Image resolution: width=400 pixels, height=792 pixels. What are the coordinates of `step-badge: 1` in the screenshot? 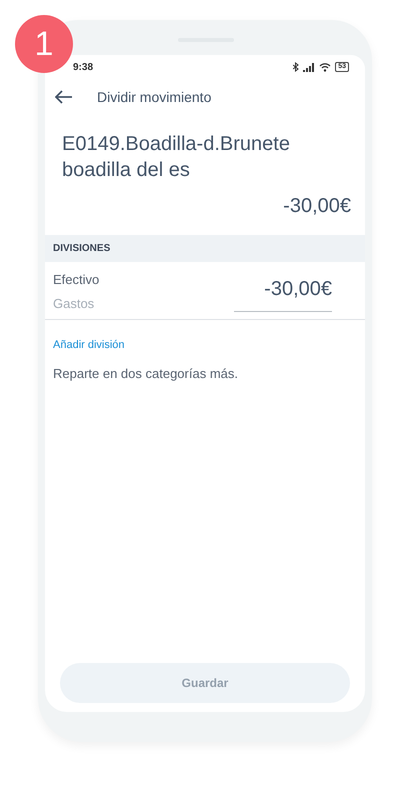 It's located at (44, 44).